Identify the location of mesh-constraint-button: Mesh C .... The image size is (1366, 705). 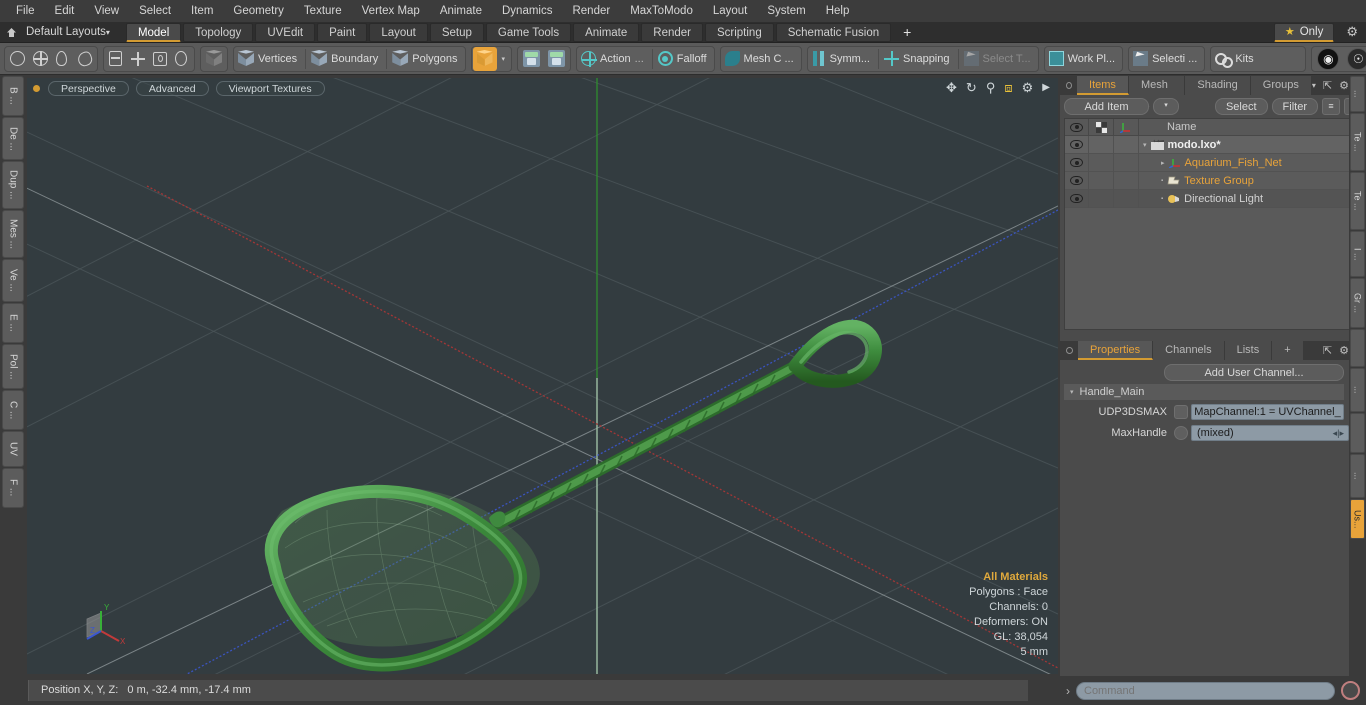
(761, 59).